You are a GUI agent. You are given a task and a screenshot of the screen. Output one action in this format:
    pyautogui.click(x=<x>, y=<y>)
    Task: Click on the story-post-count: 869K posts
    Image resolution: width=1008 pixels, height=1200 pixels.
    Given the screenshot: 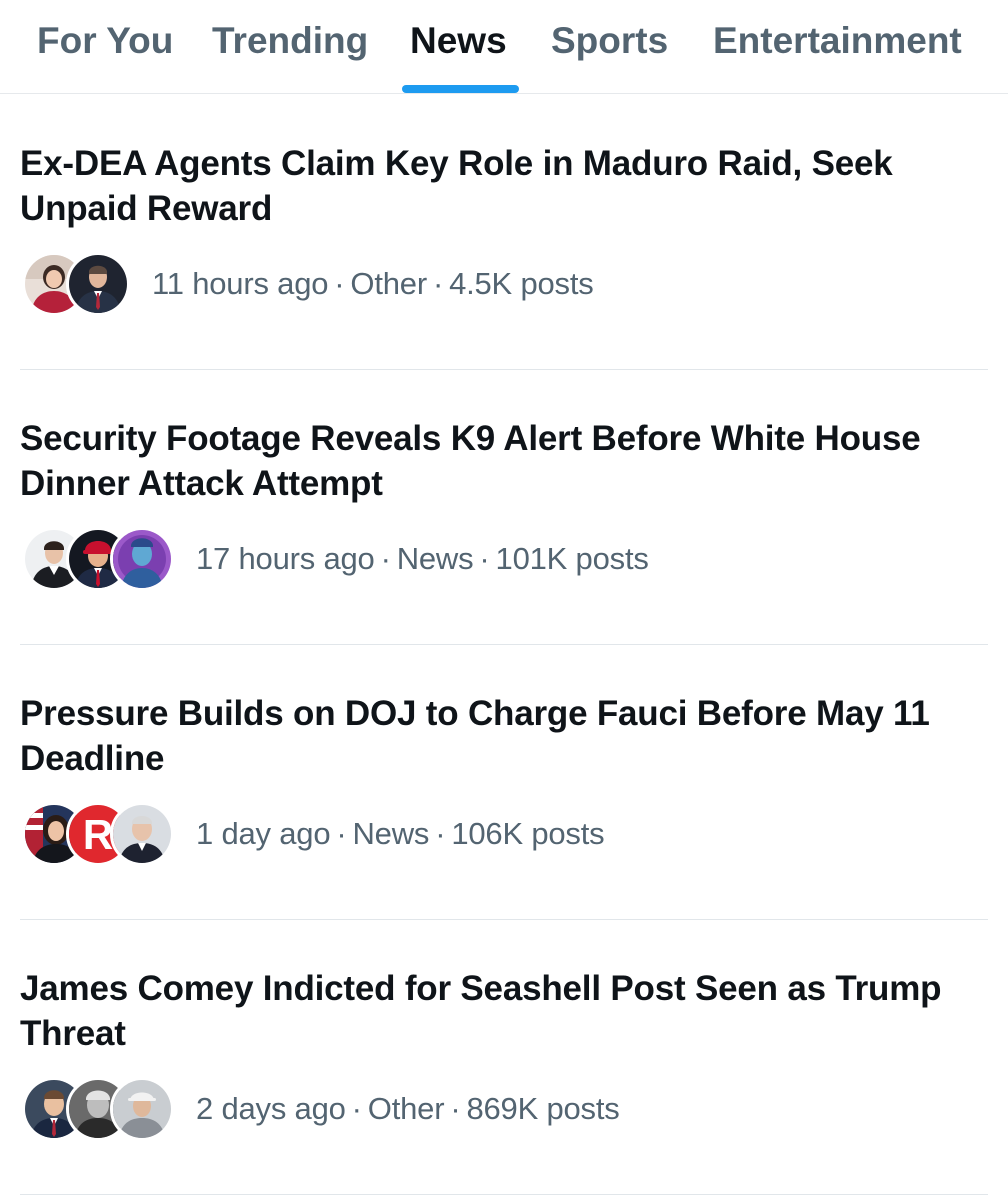 What is the action you would take?
    pyautogui.click(x=543, y=1108)
    